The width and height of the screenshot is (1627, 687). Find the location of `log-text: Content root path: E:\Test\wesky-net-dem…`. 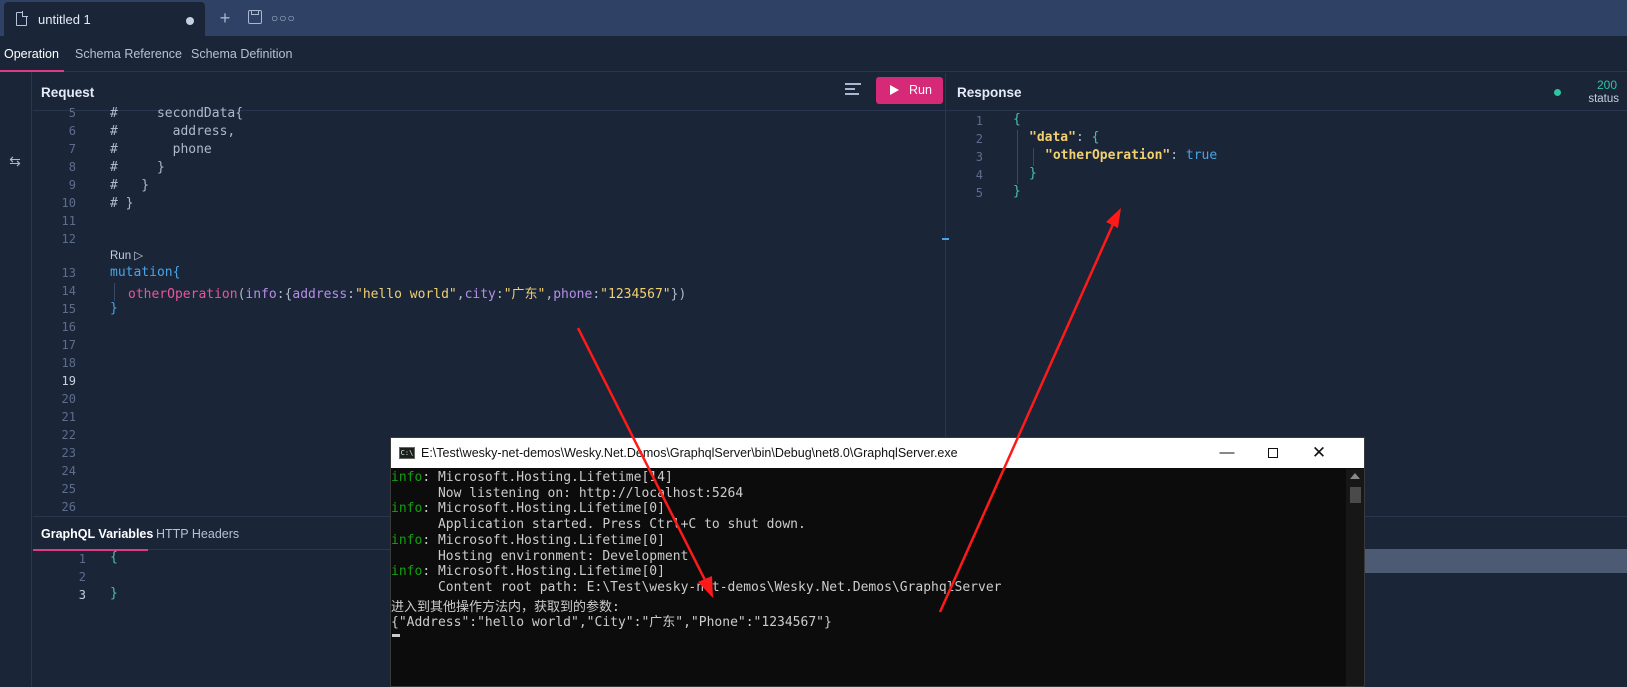

log-text: Content root path: E:\Test\wesky-net-dem… is located at coordinates (696, 587).